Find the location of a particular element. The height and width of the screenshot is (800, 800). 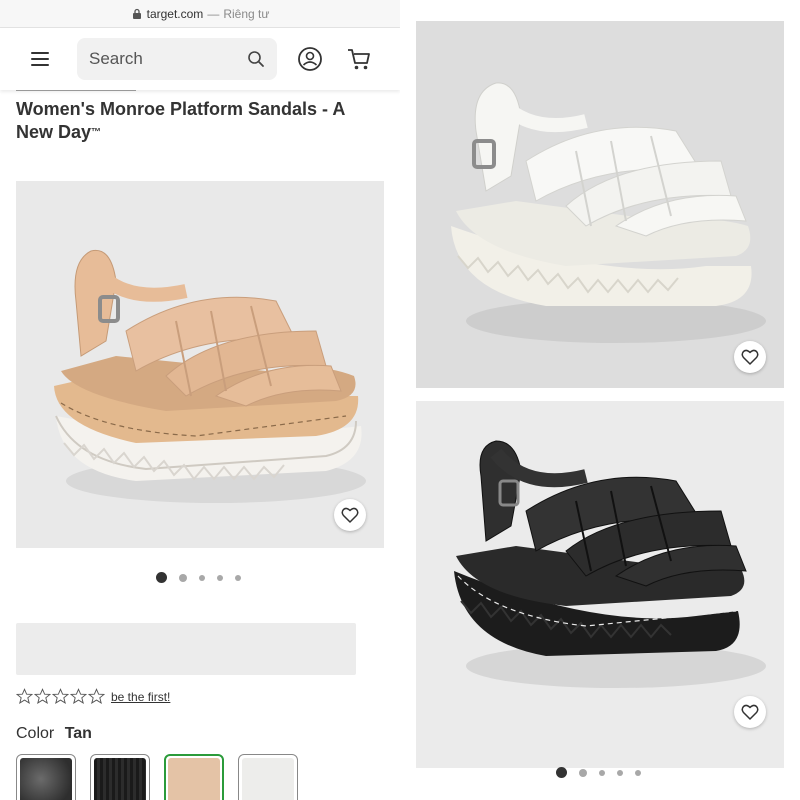

browser-url-bar: target.com — Riêng tư is located at coordinates (200, 14).